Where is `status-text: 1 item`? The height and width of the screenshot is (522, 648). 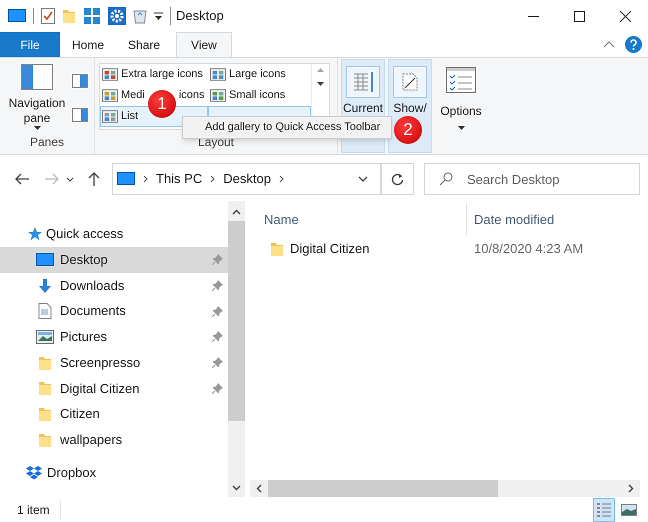 status-text: 1 item is located at coordinates (39, 509).